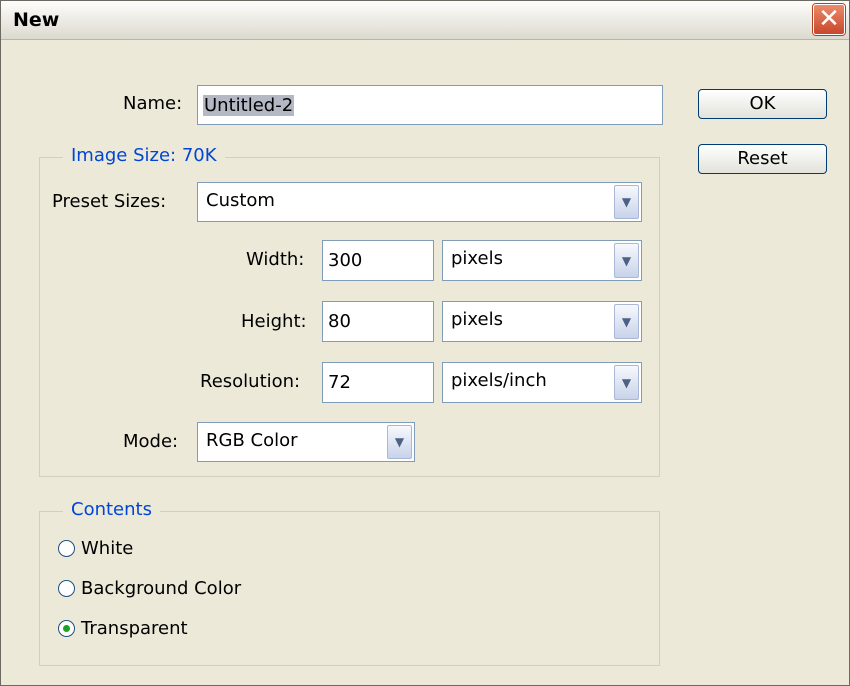  I want to click on resolution-input: 72, so click(378, 382).